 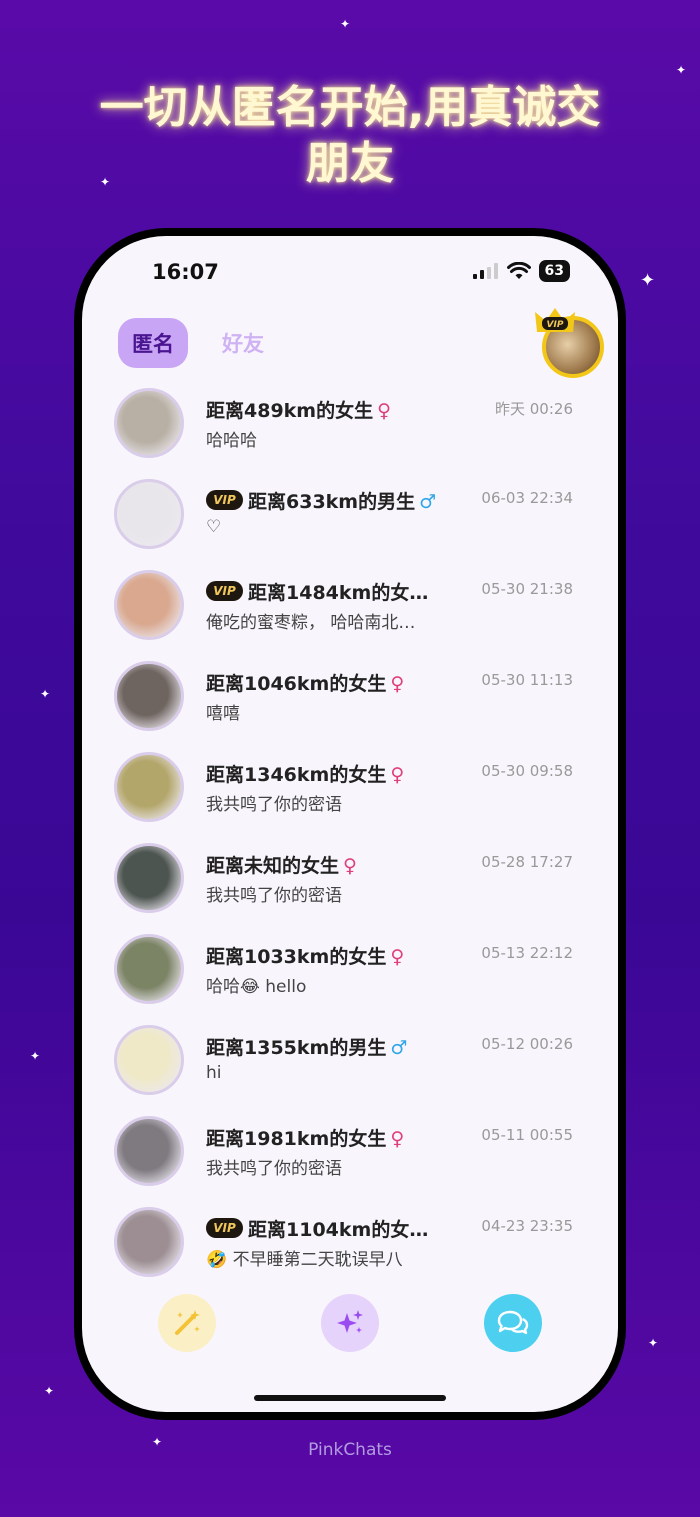 What do you see at coordinates (350, 611) in the screenshot?
I see `chat-row: VIP 距离1484km的女… 俺吃的蜜枣粽， 哈哈南北… 05-30 21:38` at bounding box center [350, 611].